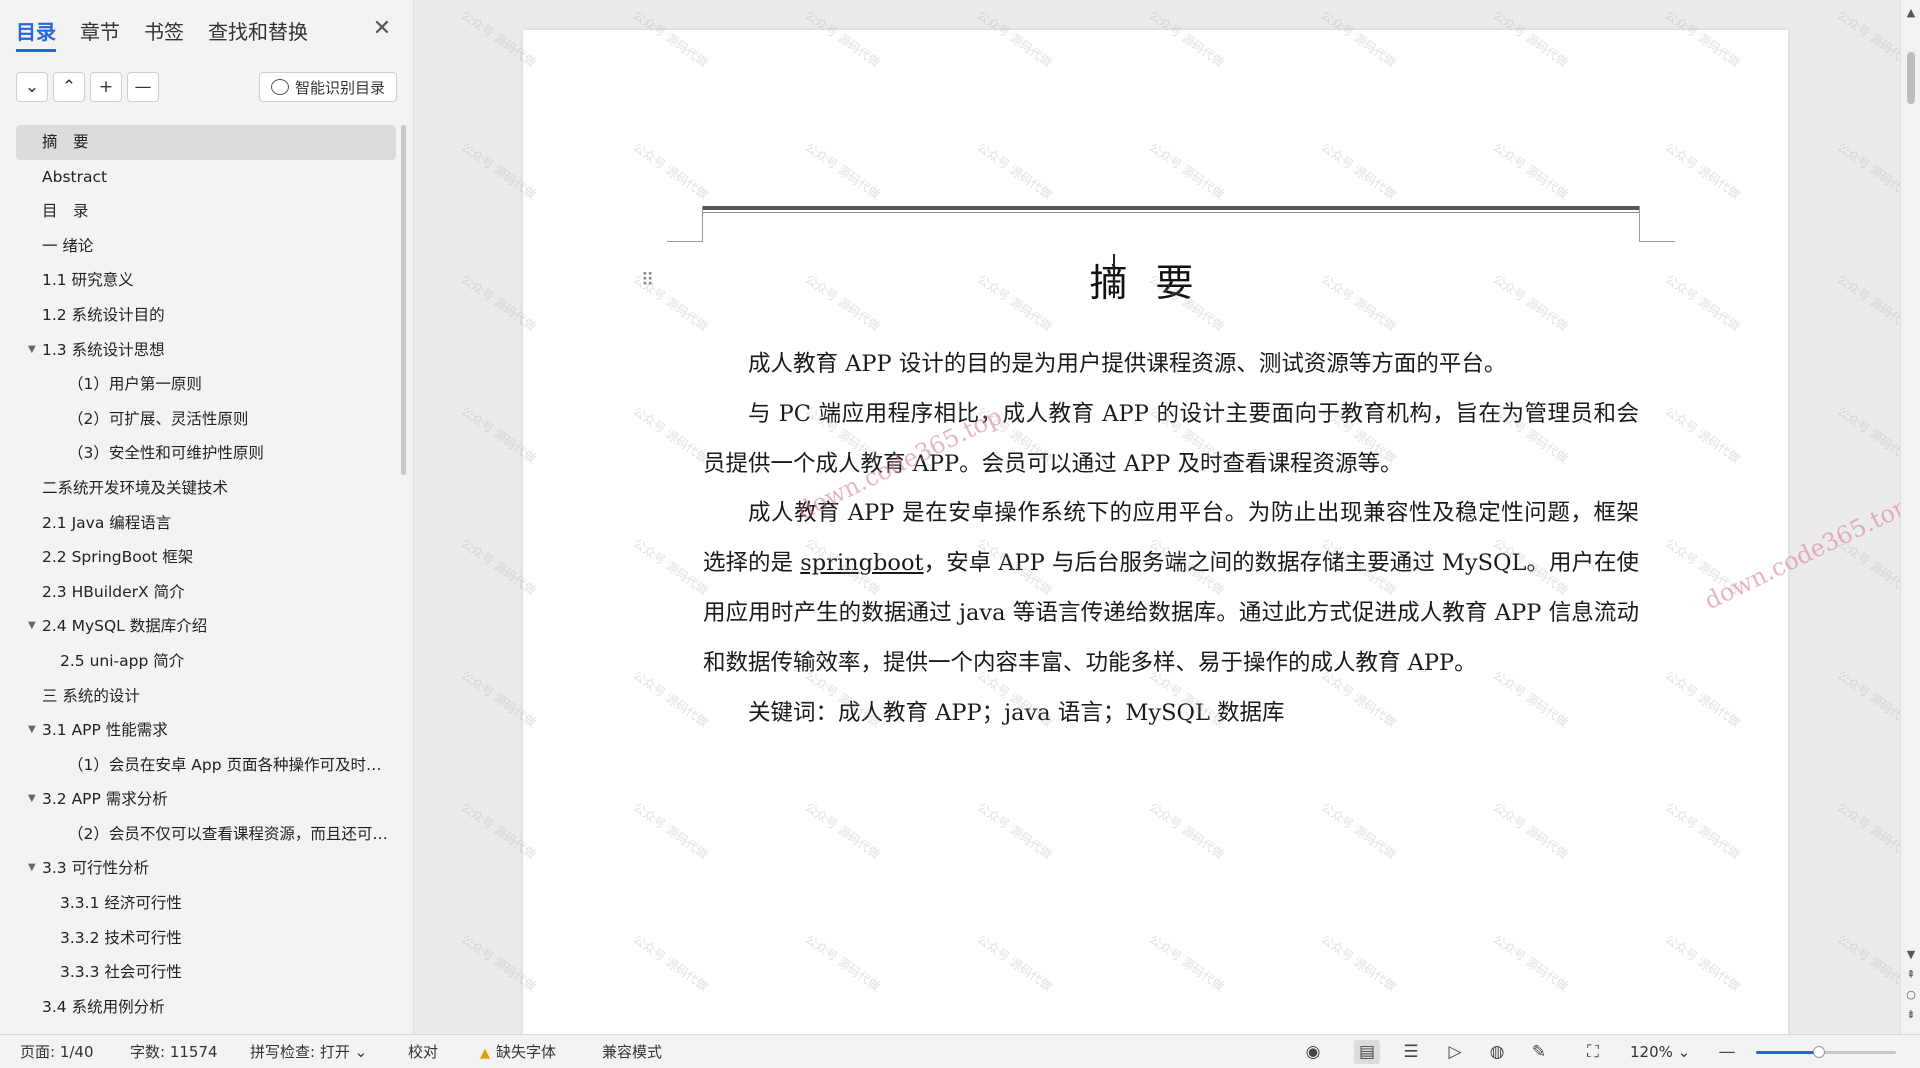 This screenshot has width=1920, height=1068. What do you see at coordinates (206, 868) in the screenshot?
I see `toc-item: ▼ 3.3 可行性分析` at bounding box center [206, 868].